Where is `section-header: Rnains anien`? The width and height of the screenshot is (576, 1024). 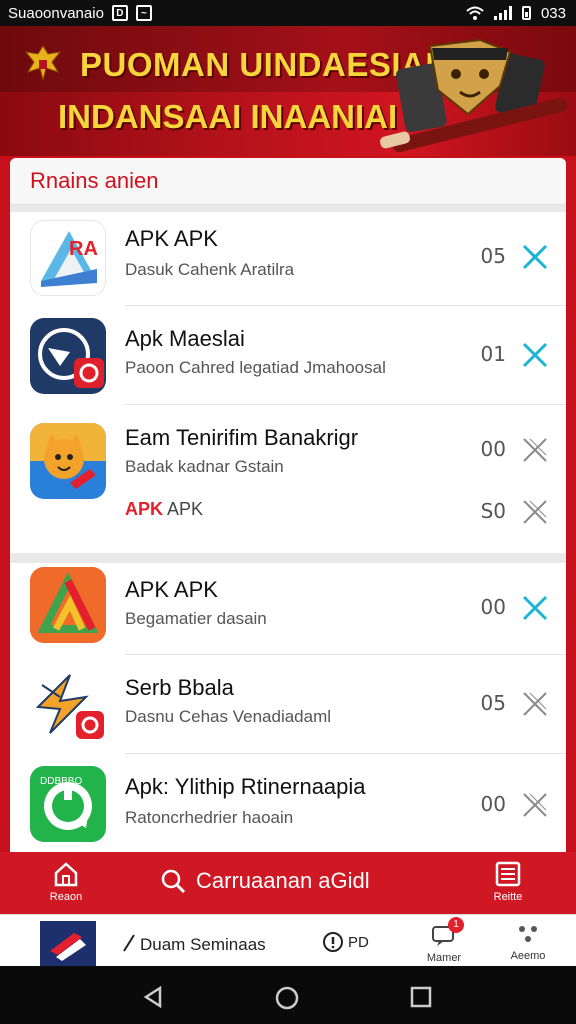 section-header: Rnains anien is located at coordinates (288, 181).